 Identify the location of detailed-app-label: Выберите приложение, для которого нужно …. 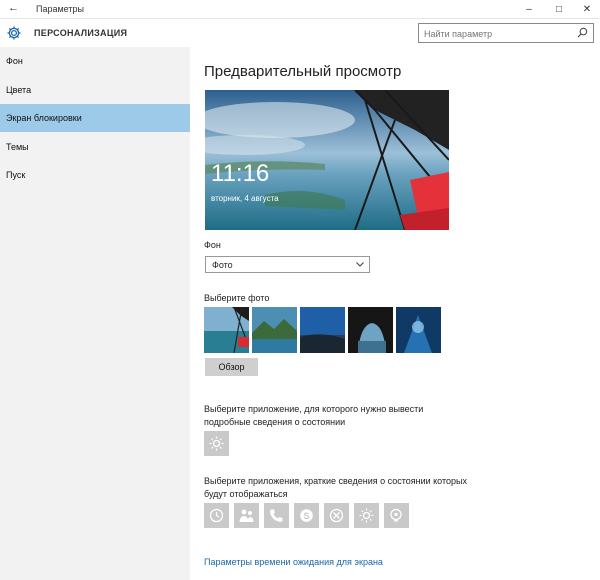
(314, 415).